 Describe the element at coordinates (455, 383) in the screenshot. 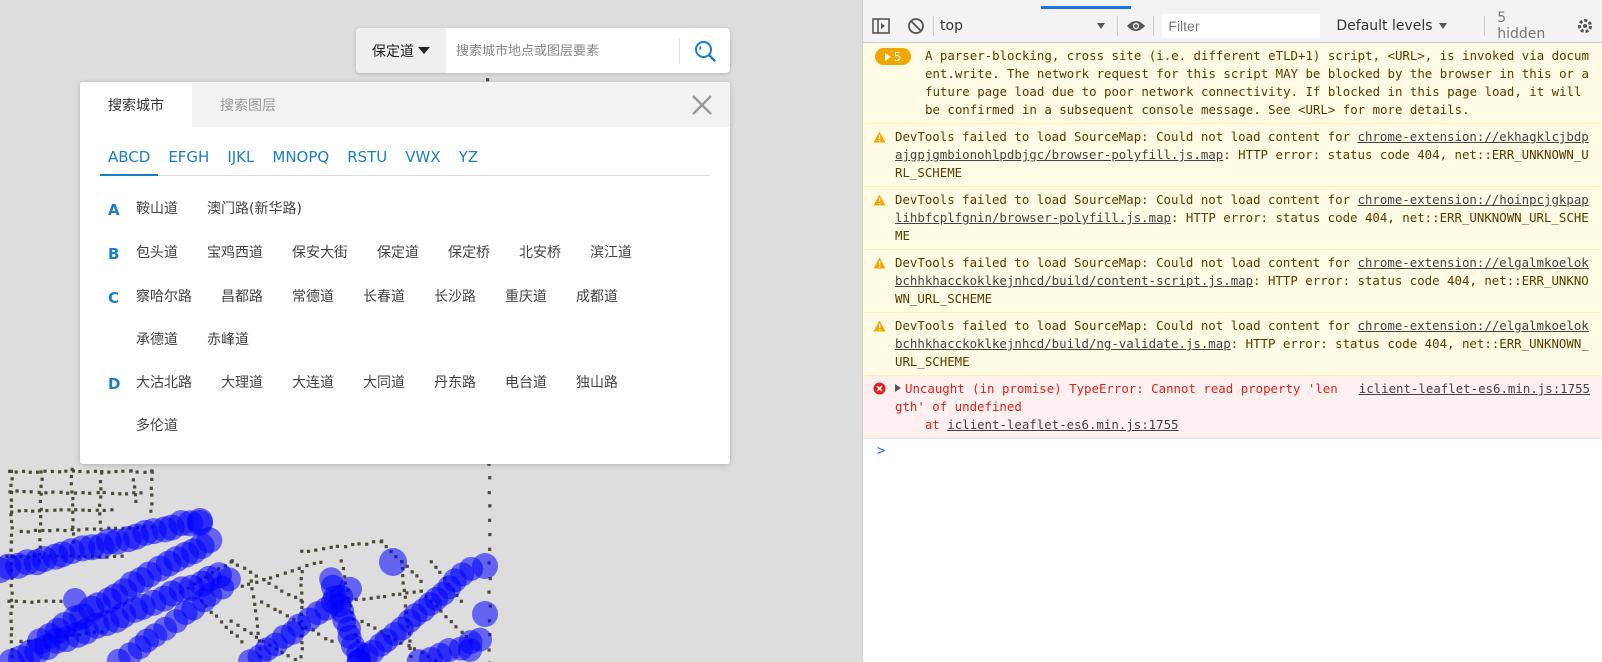

I see `city-item: 丹东路` at that location.